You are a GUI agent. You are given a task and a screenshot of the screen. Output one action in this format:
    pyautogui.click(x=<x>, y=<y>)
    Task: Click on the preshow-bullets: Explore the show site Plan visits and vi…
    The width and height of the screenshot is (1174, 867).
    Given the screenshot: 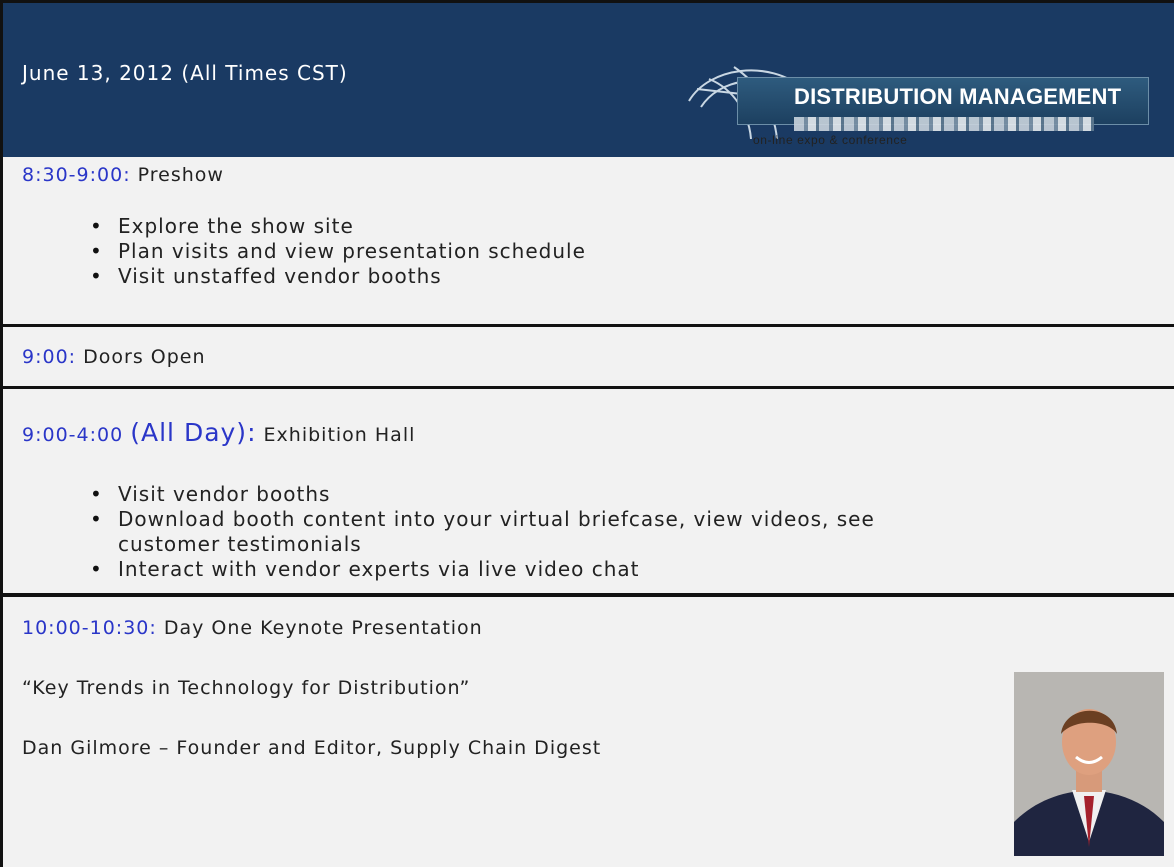 What is the action you would take?
    pyautogui.click(x=338, y=251)
    